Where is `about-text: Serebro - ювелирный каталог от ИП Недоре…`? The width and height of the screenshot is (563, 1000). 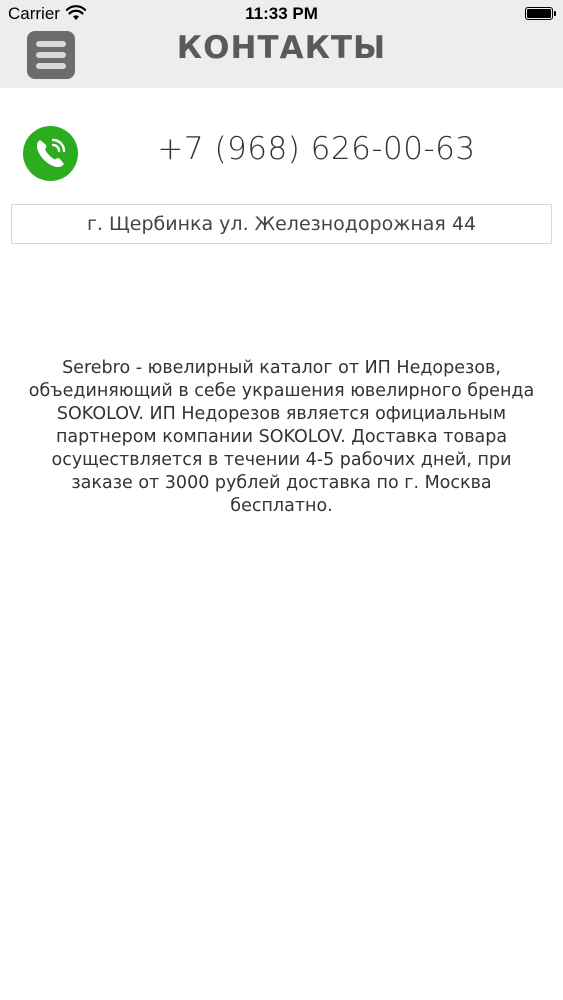
about-text: Serebro - ювелирный каталог от ИП Недоре… is located at coordinates (281, 437).